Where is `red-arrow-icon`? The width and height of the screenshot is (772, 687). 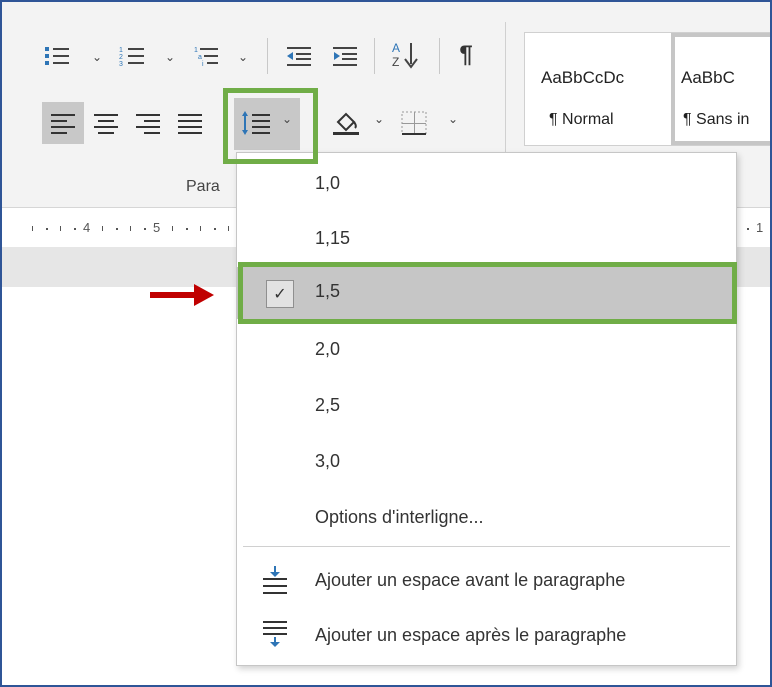
red-arrow-icon is located at coordinates (182, 295).